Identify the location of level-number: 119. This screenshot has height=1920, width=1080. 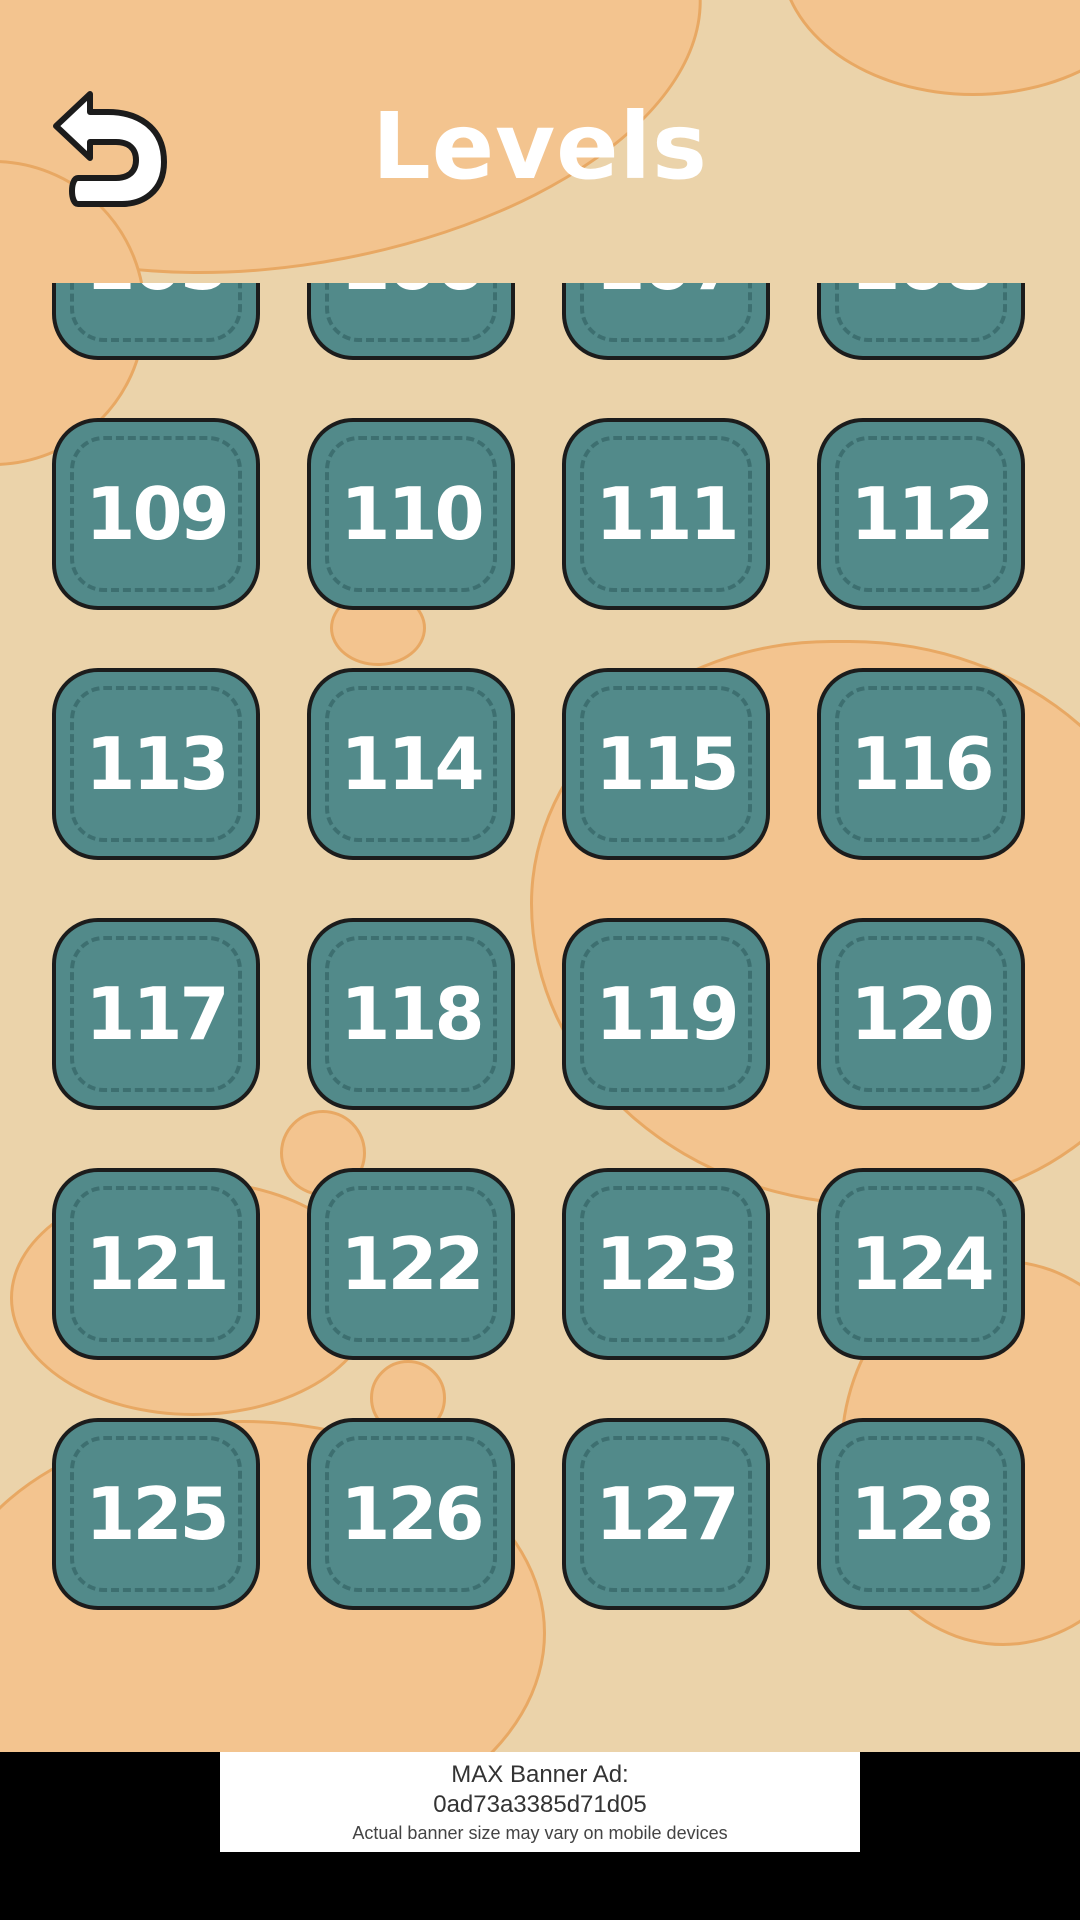
(667, 1014).